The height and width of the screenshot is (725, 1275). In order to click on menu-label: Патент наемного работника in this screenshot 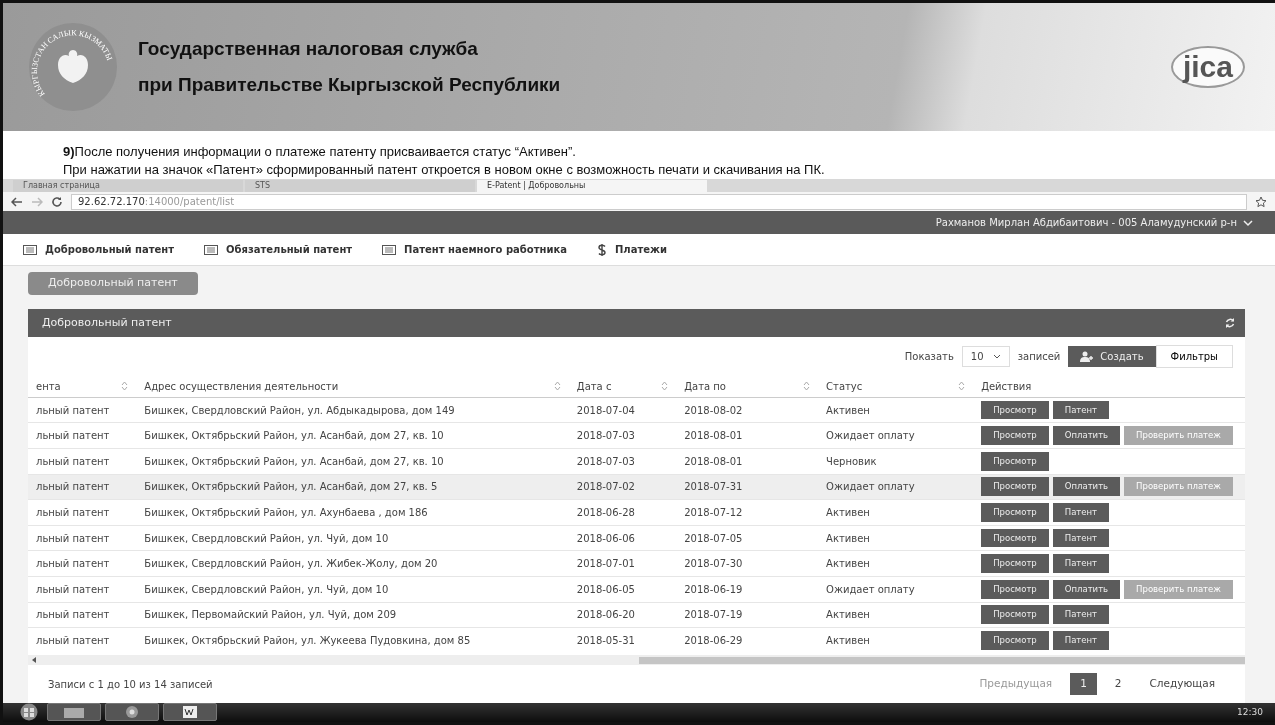, I will do `click(485, 250)`.